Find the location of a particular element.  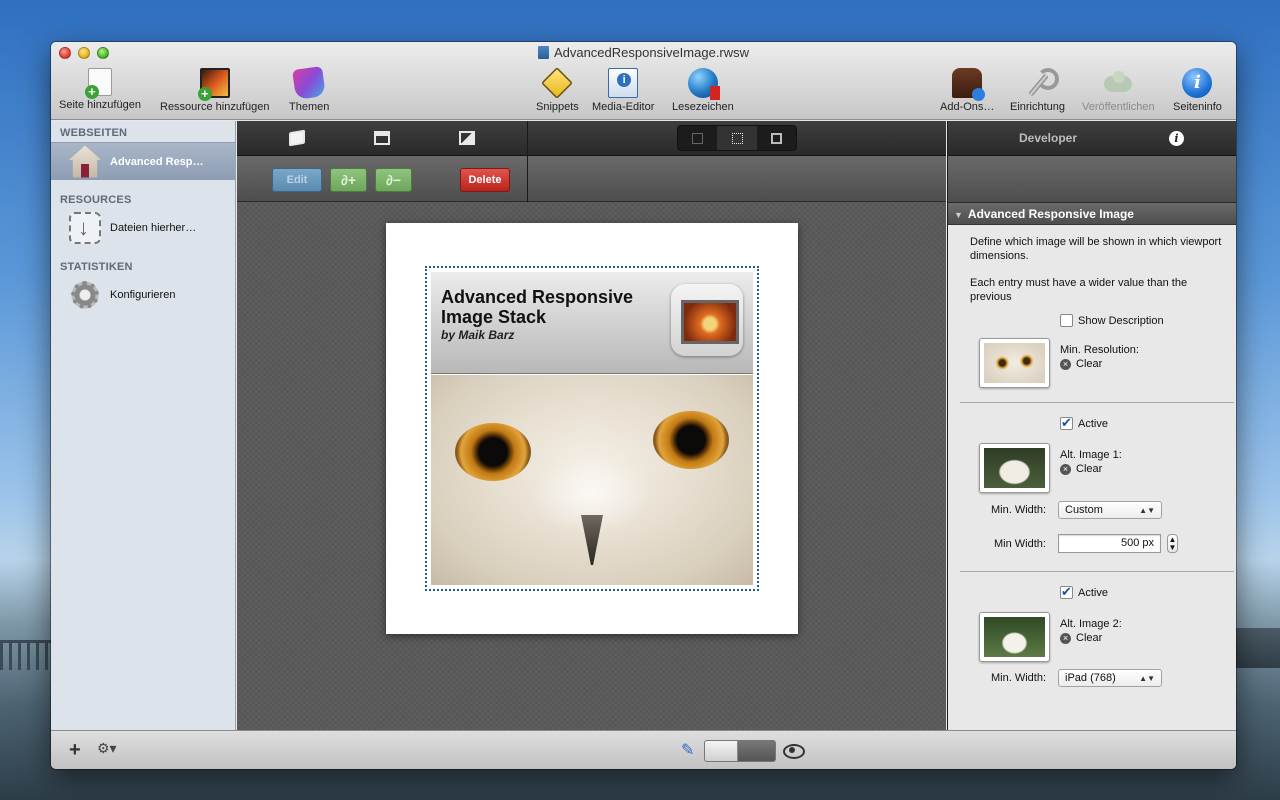

alt-image-1-row: Alt. Image 1: × Clear is located at coordinates (1101, 468).